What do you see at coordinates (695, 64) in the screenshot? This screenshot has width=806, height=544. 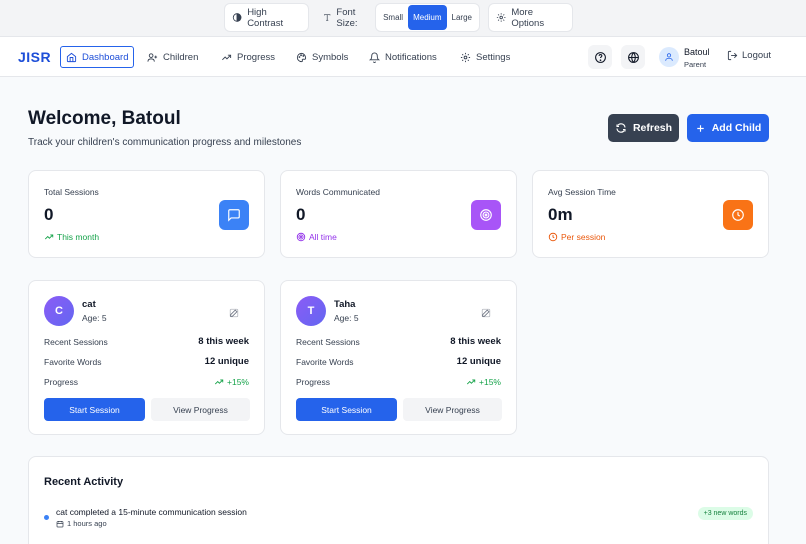 I see `user-role: Parent` at bounding box center [695, 64].